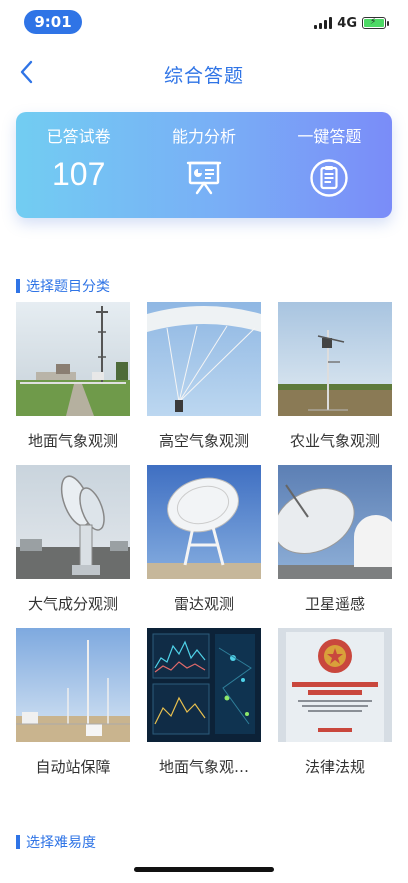 The width and height of the screenshot is (408, 883). I want to click on category-section-title: 选择题目分类, so click(68, 287).